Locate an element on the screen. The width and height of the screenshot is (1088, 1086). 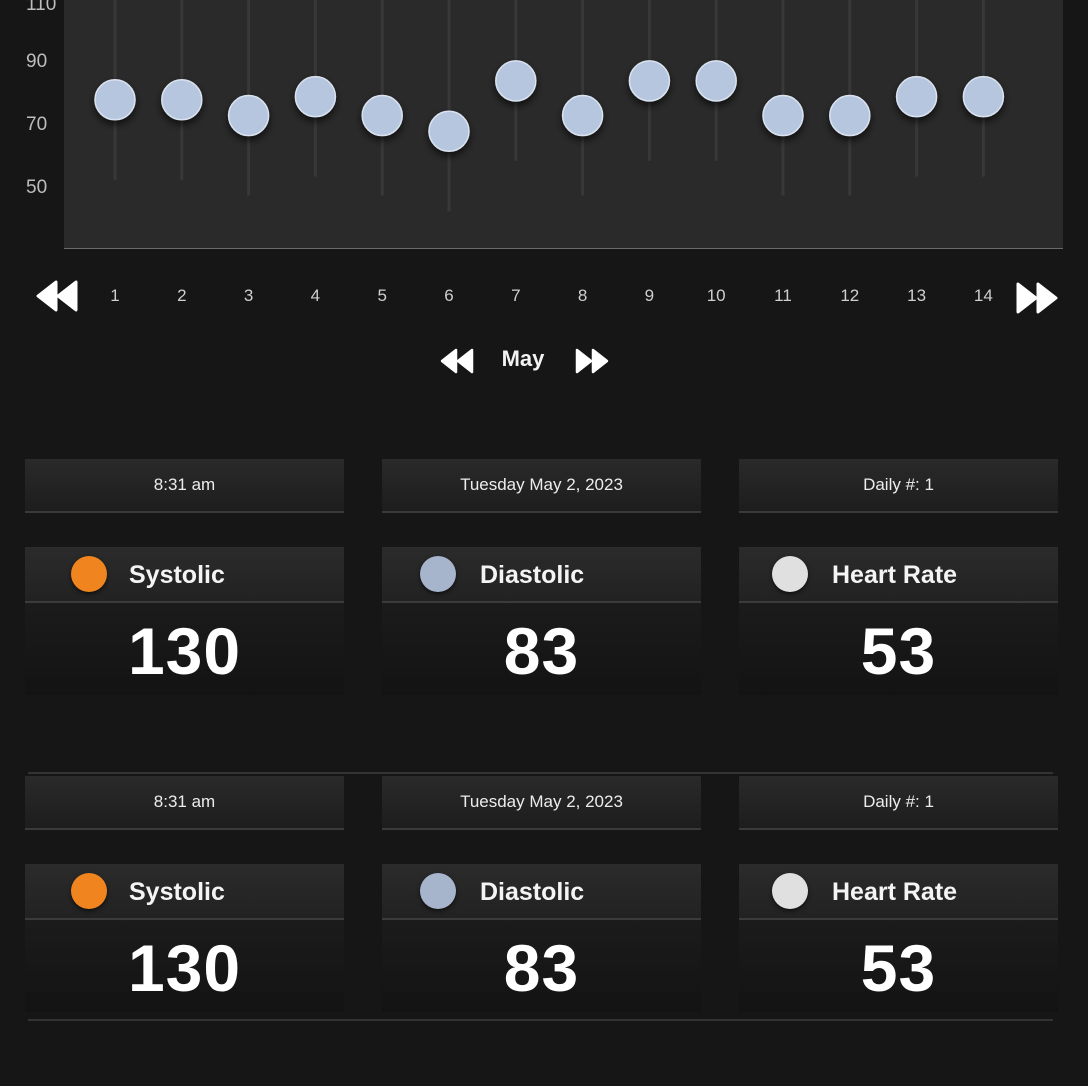
prev-month-button is located at coordinates (457, 361).